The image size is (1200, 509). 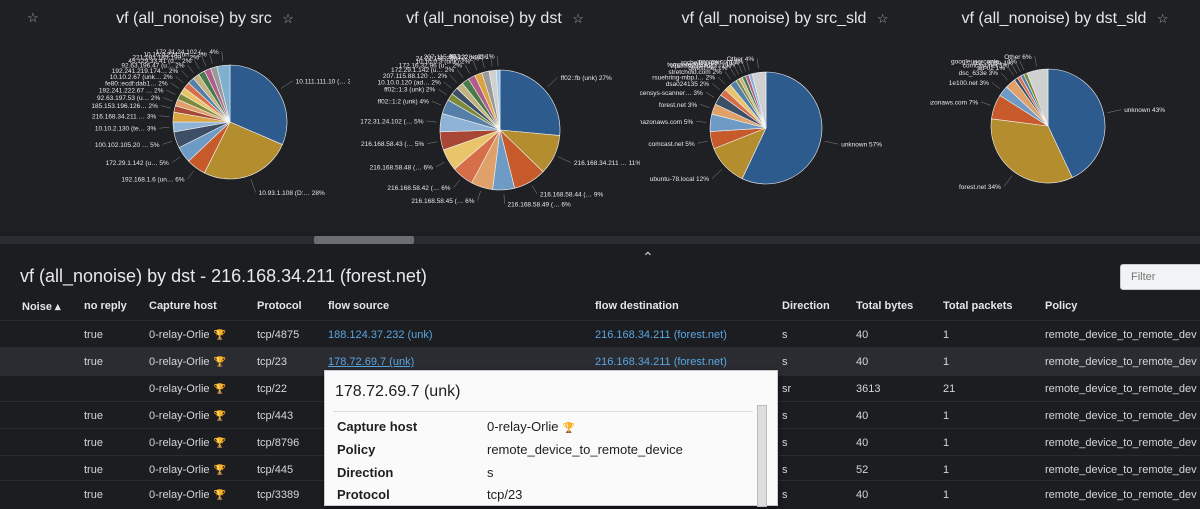 What do you see at coordinates (585, 449) in the screenshot?
I see `tooltip-value: remote_device_to_remote_device` at bounding box center [585, 449].